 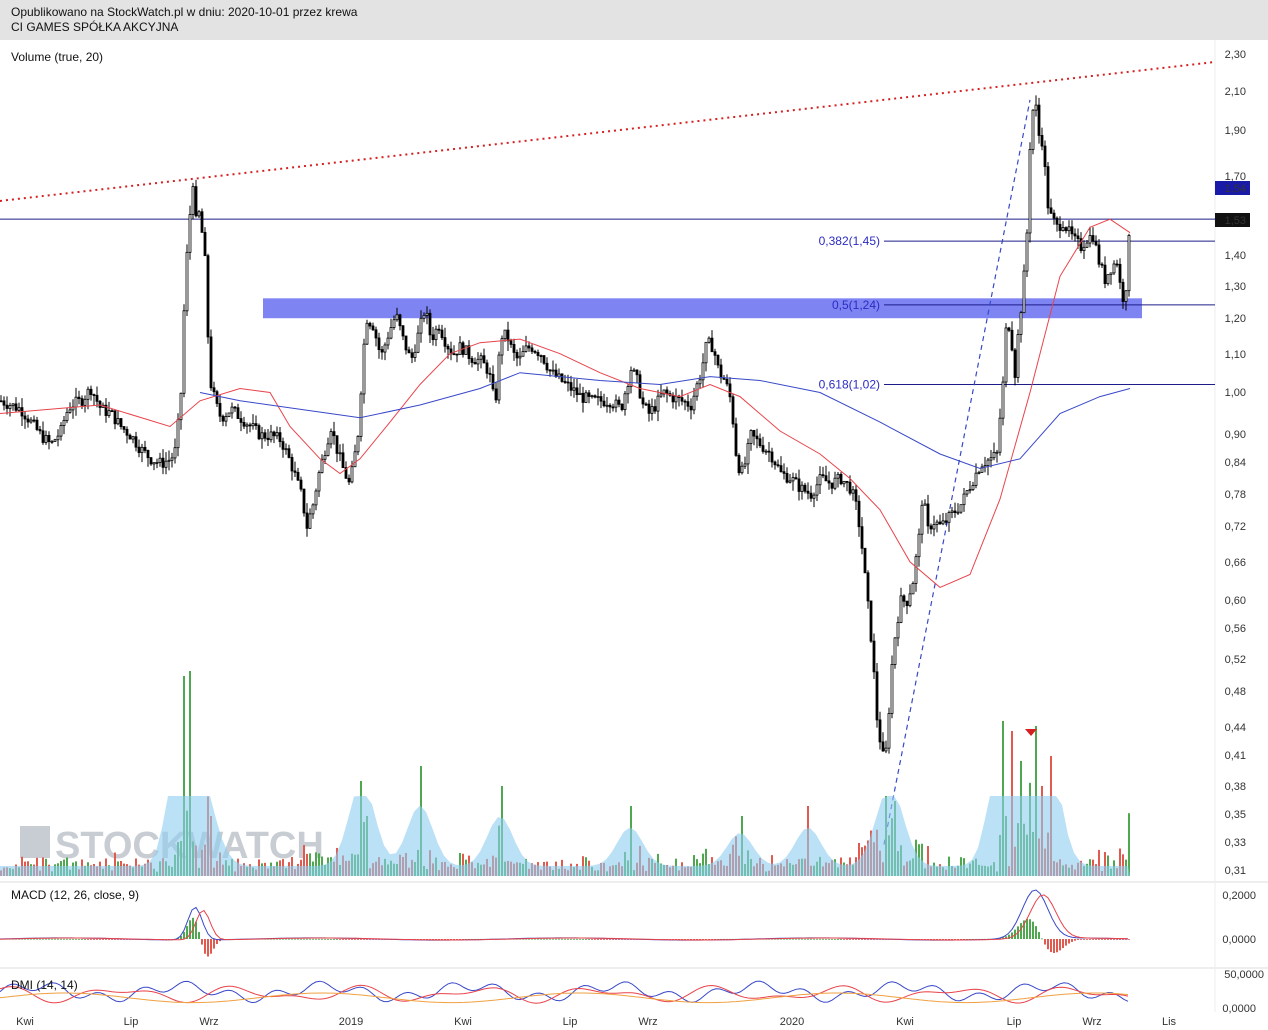 What do you see at coordinates (1235, 221) in the screenshot?
I see `price-marker-label: 1,53` at bounding box center [1235, 221].